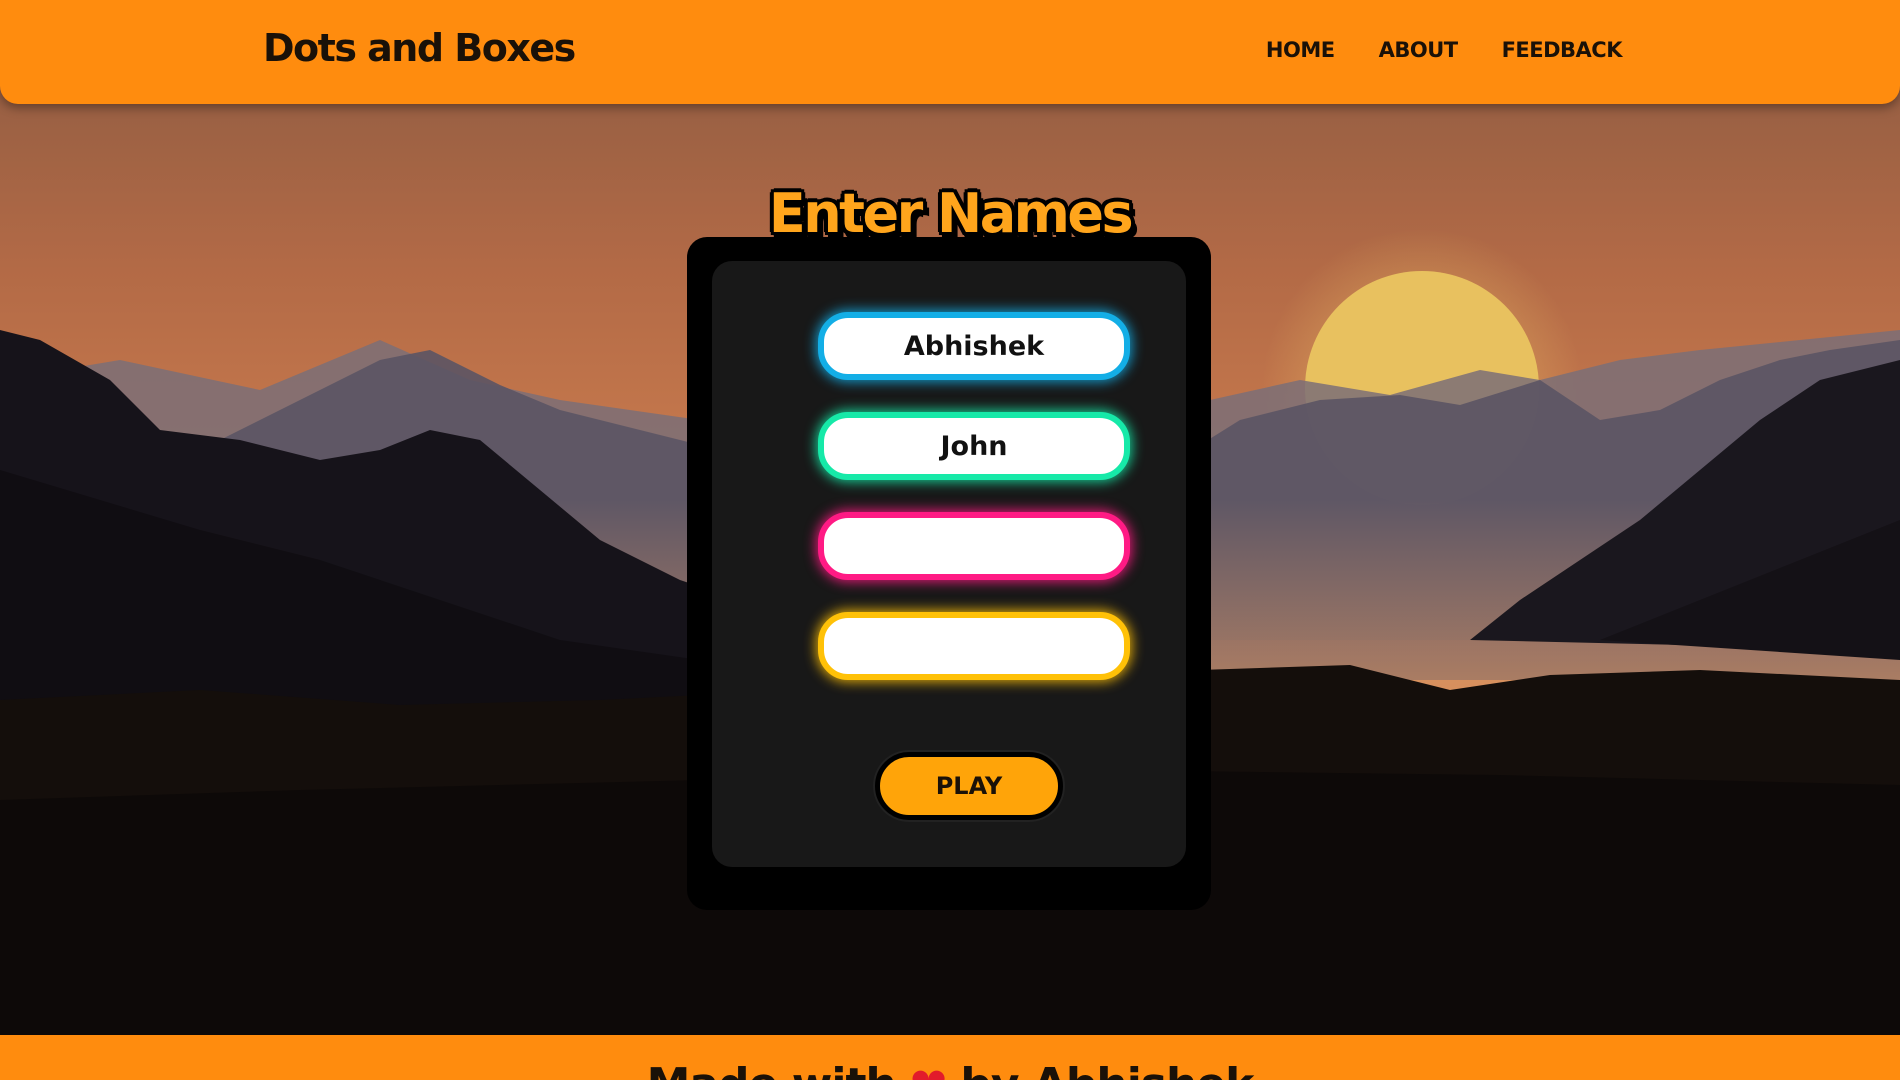  What do you see at coordinates (1419, 50) in the screenshot?
I see `nav-about-link: ABOUT` at bounding box center [1419, 50].